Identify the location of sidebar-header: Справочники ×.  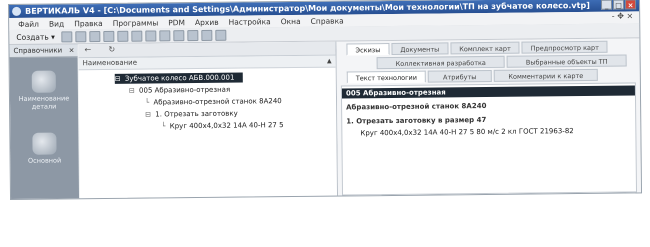
(43, 51).